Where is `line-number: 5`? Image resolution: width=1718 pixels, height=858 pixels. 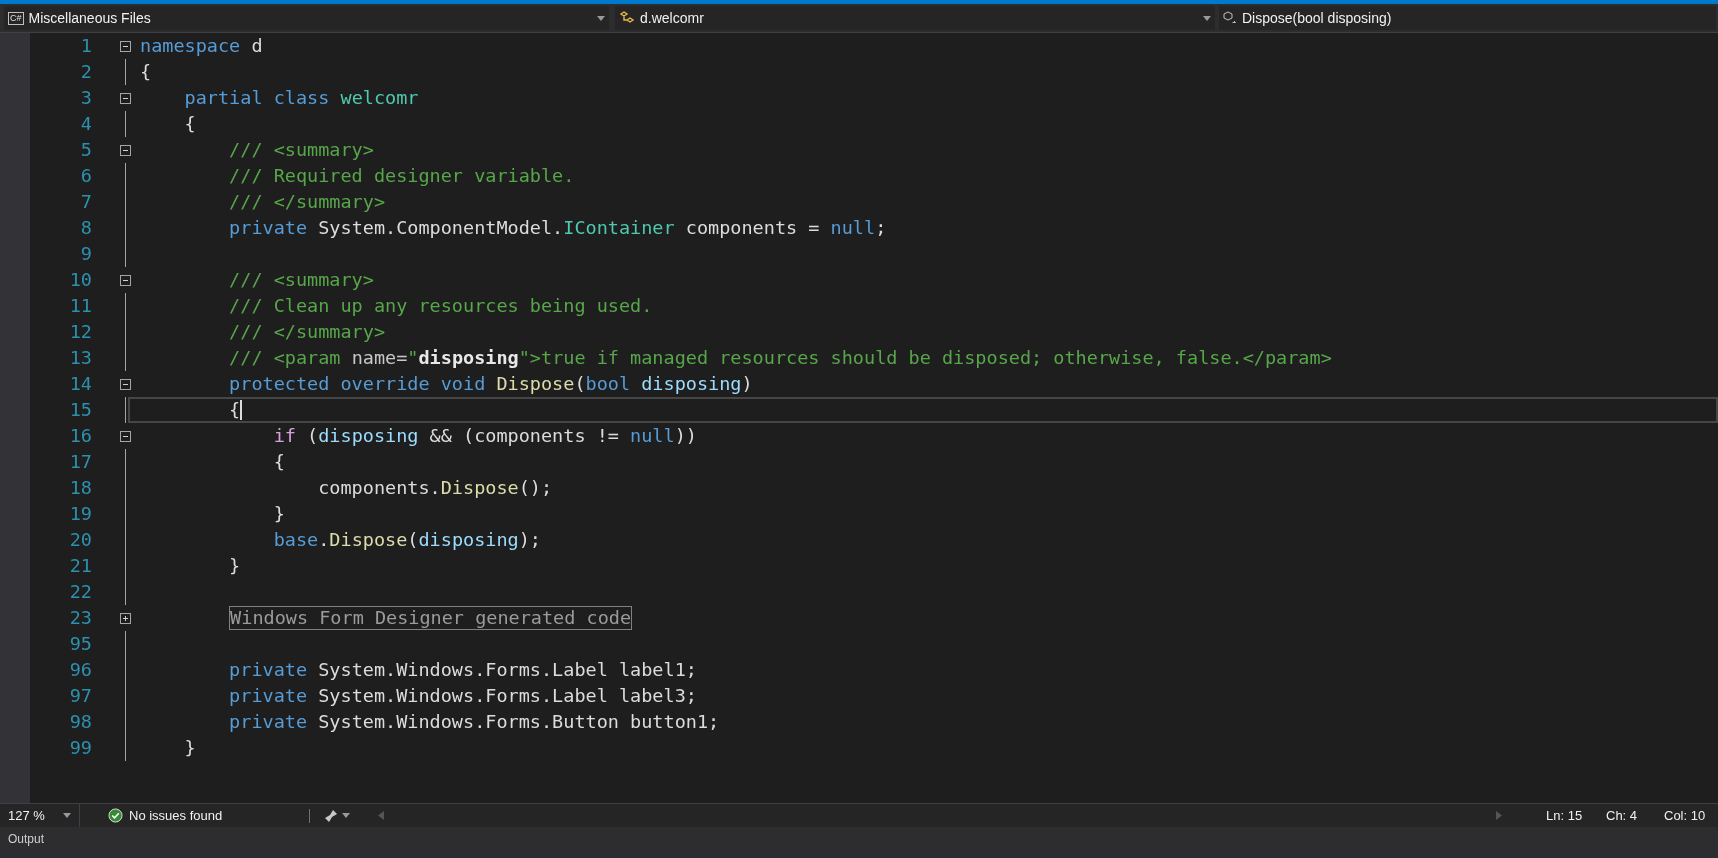
line-number: 5 is located at coordinates (85, 150).